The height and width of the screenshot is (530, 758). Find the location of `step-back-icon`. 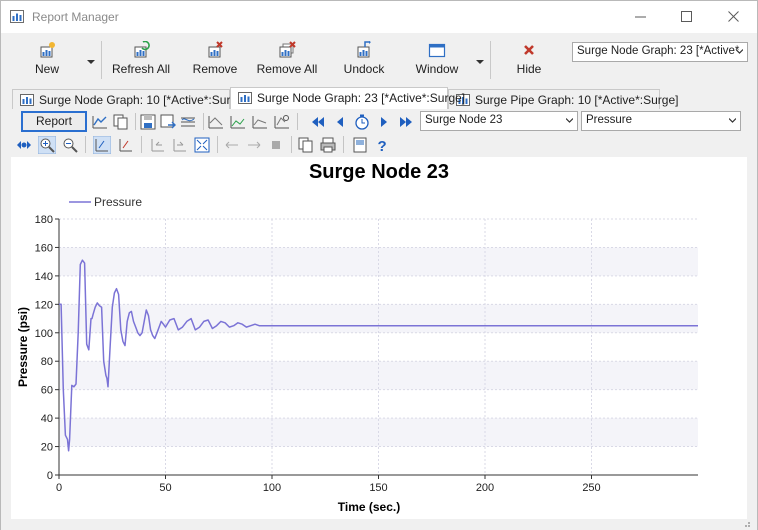

step-back-icon is located at coordinates (232, 145).